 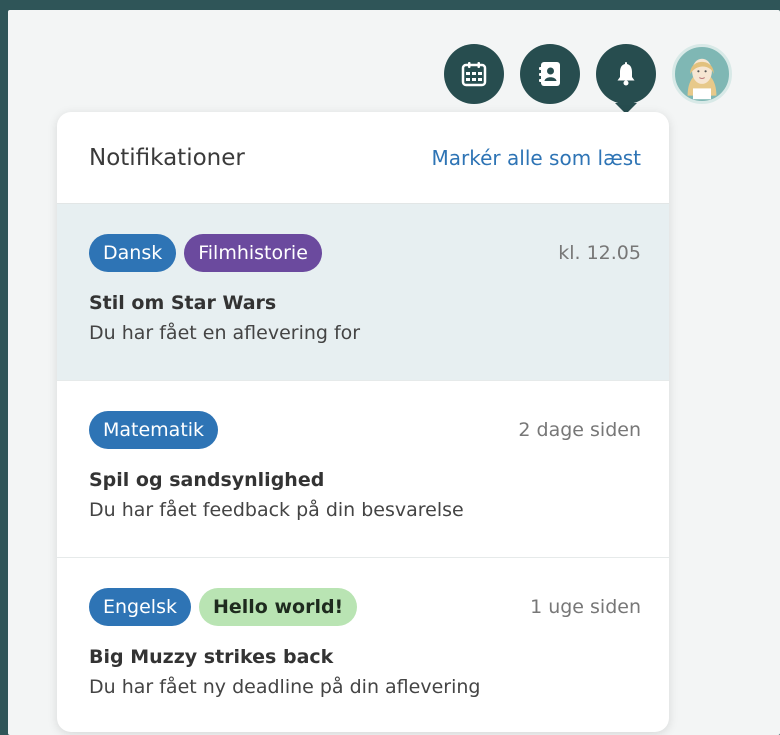 What do you see at coordinates (579, 430) in the screenshot?
I see `notification-time: 2 dage siden` at bounding box center [579, 430].